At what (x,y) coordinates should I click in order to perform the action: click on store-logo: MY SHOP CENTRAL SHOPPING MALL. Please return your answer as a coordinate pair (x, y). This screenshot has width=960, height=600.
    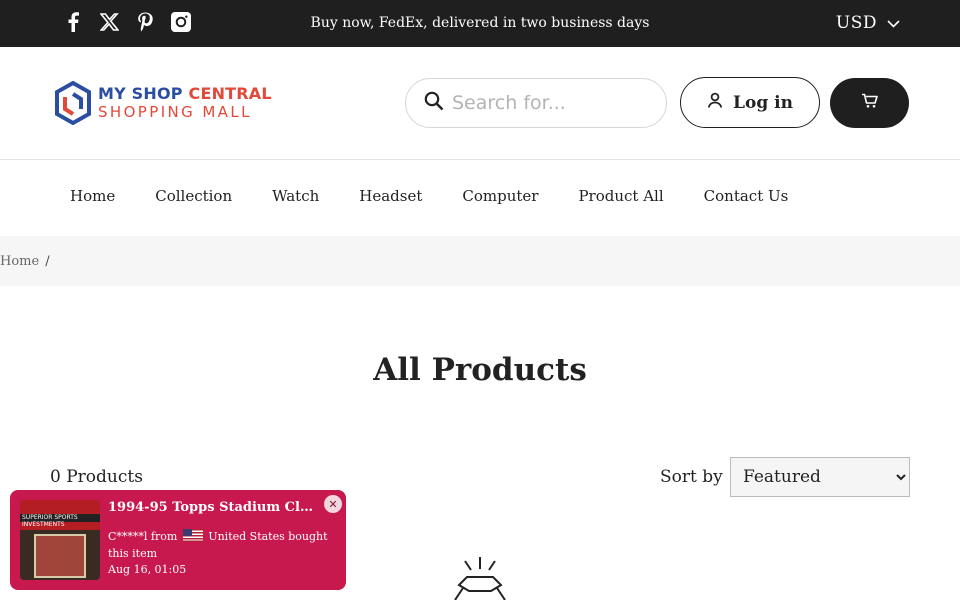
    Looking at the image, I should click on (163, 103).